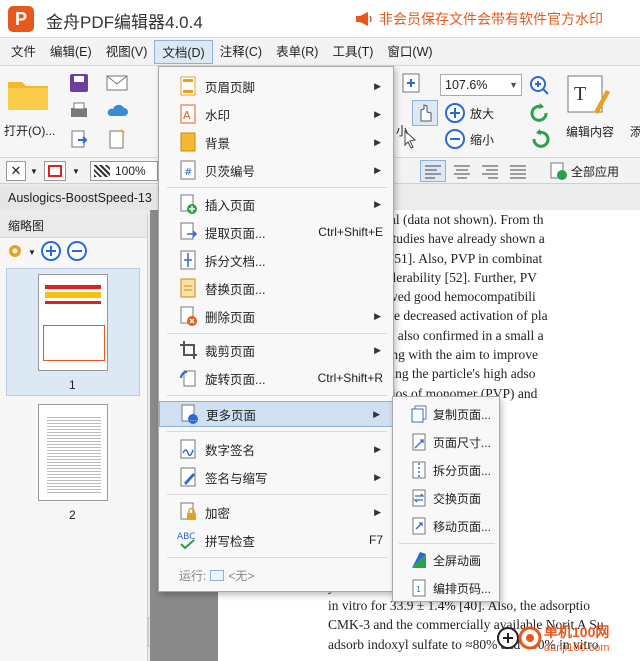  I want to click on rotate-page-icon, so click(188, 378).